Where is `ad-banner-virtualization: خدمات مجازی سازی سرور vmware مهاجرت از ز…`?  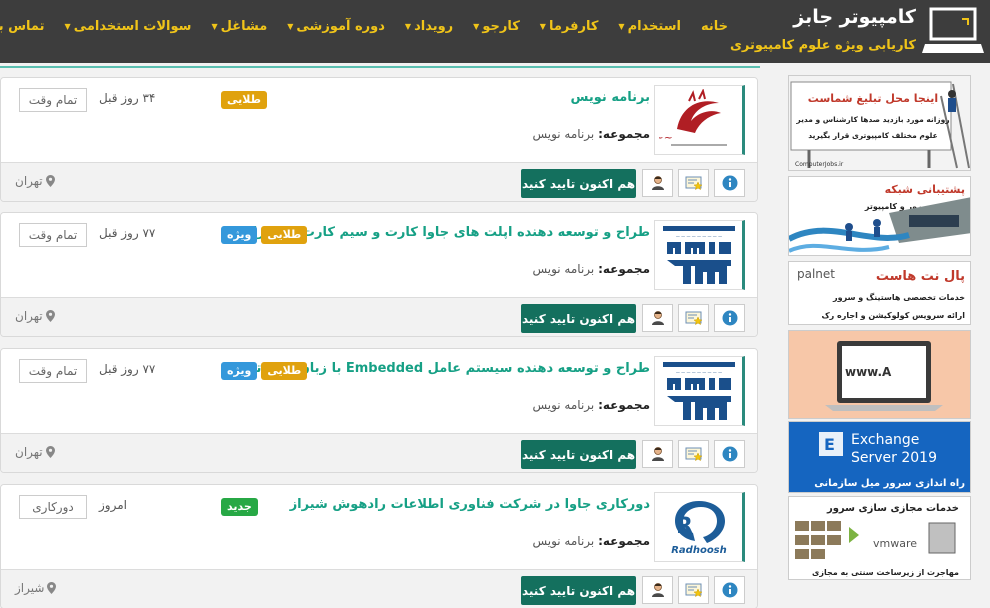 ad-banner-virtualization: خدمات مجازی سازی سرور vmware مهاجرت از ز… is located at coordinates (879, 538).